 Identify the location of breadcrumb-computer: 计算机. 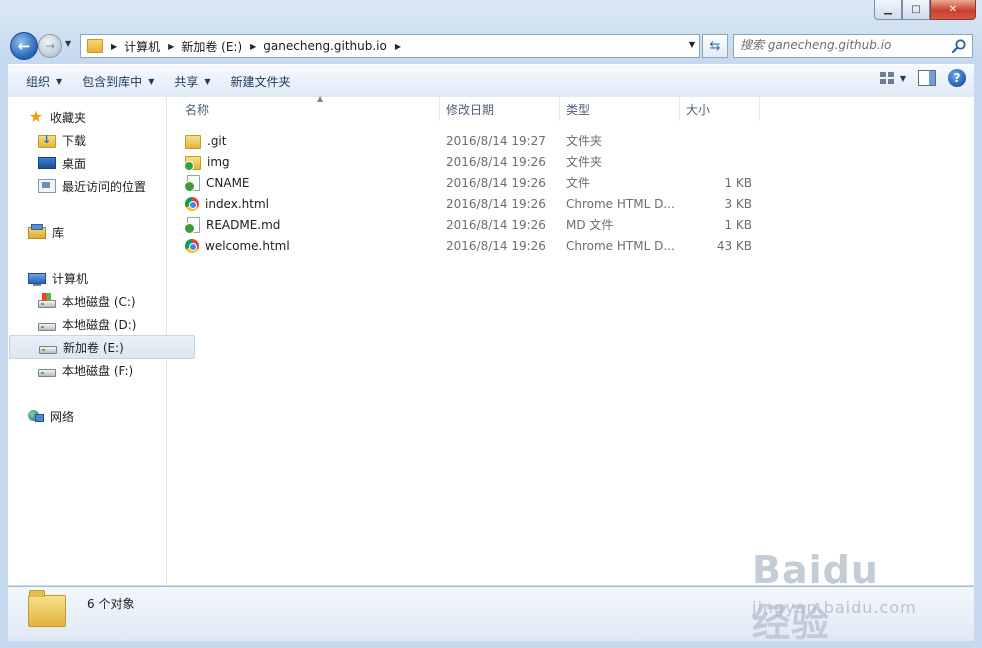
(142, 46).